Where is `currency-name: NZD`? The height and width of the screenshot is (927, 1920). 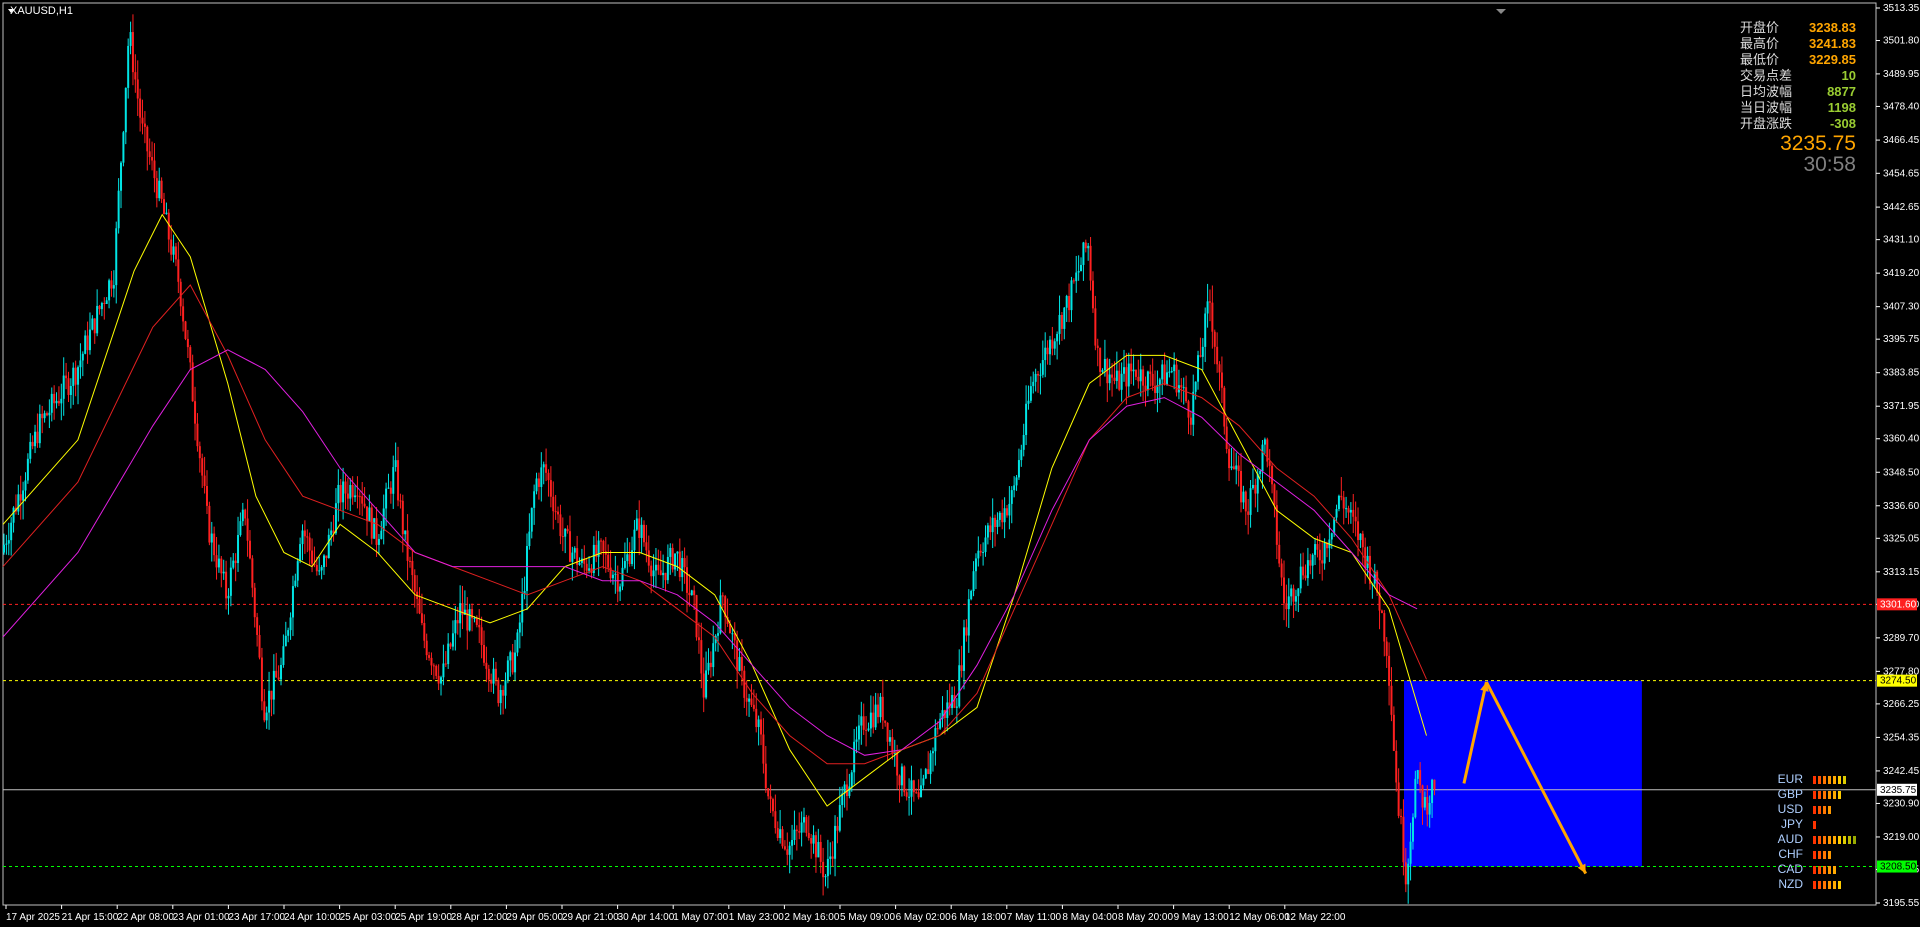
currency-name: NZD is located at coordinates (1790, 884).